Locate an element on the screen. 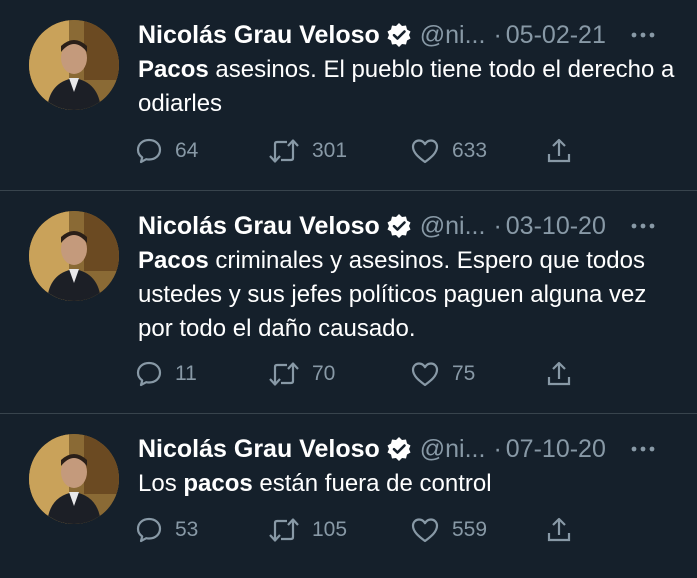 The width and height of the screenshot is (697, 578). retweet-button: 70 is located at coordinates (301, 374).